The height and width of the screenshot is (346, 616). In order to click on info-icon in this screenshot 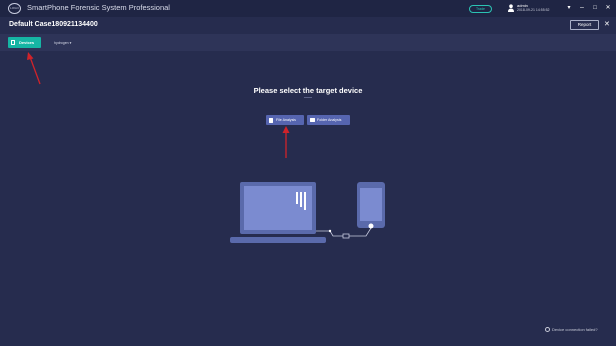, I will do `click(547, 329)`.